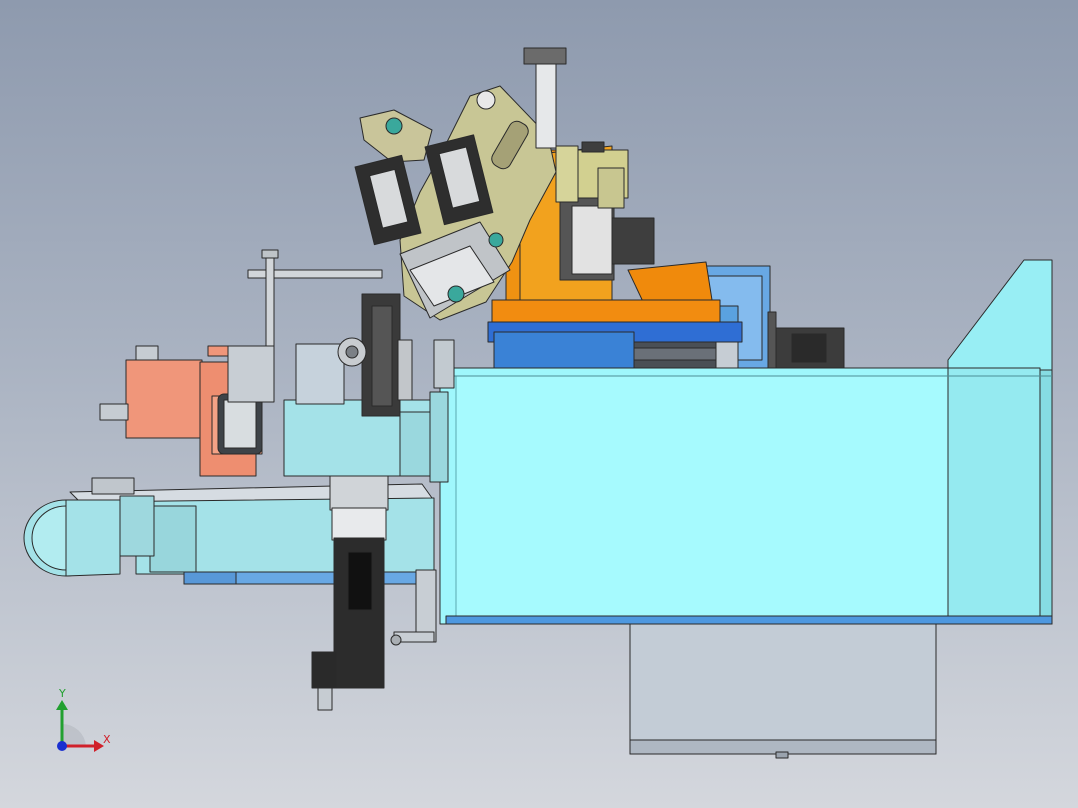 This screenshot has height=808, width=1078. I want to click on coordinate-triad, so click(80, 726).